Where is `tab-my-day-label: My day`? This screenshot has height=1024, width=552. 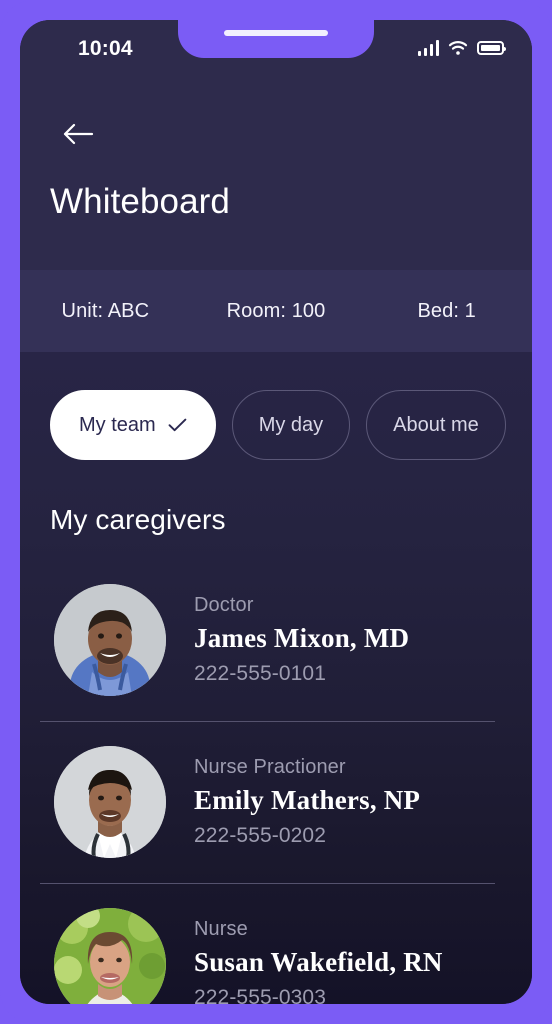 tab-my-day-label: My day is located at coordinates (291, 424).